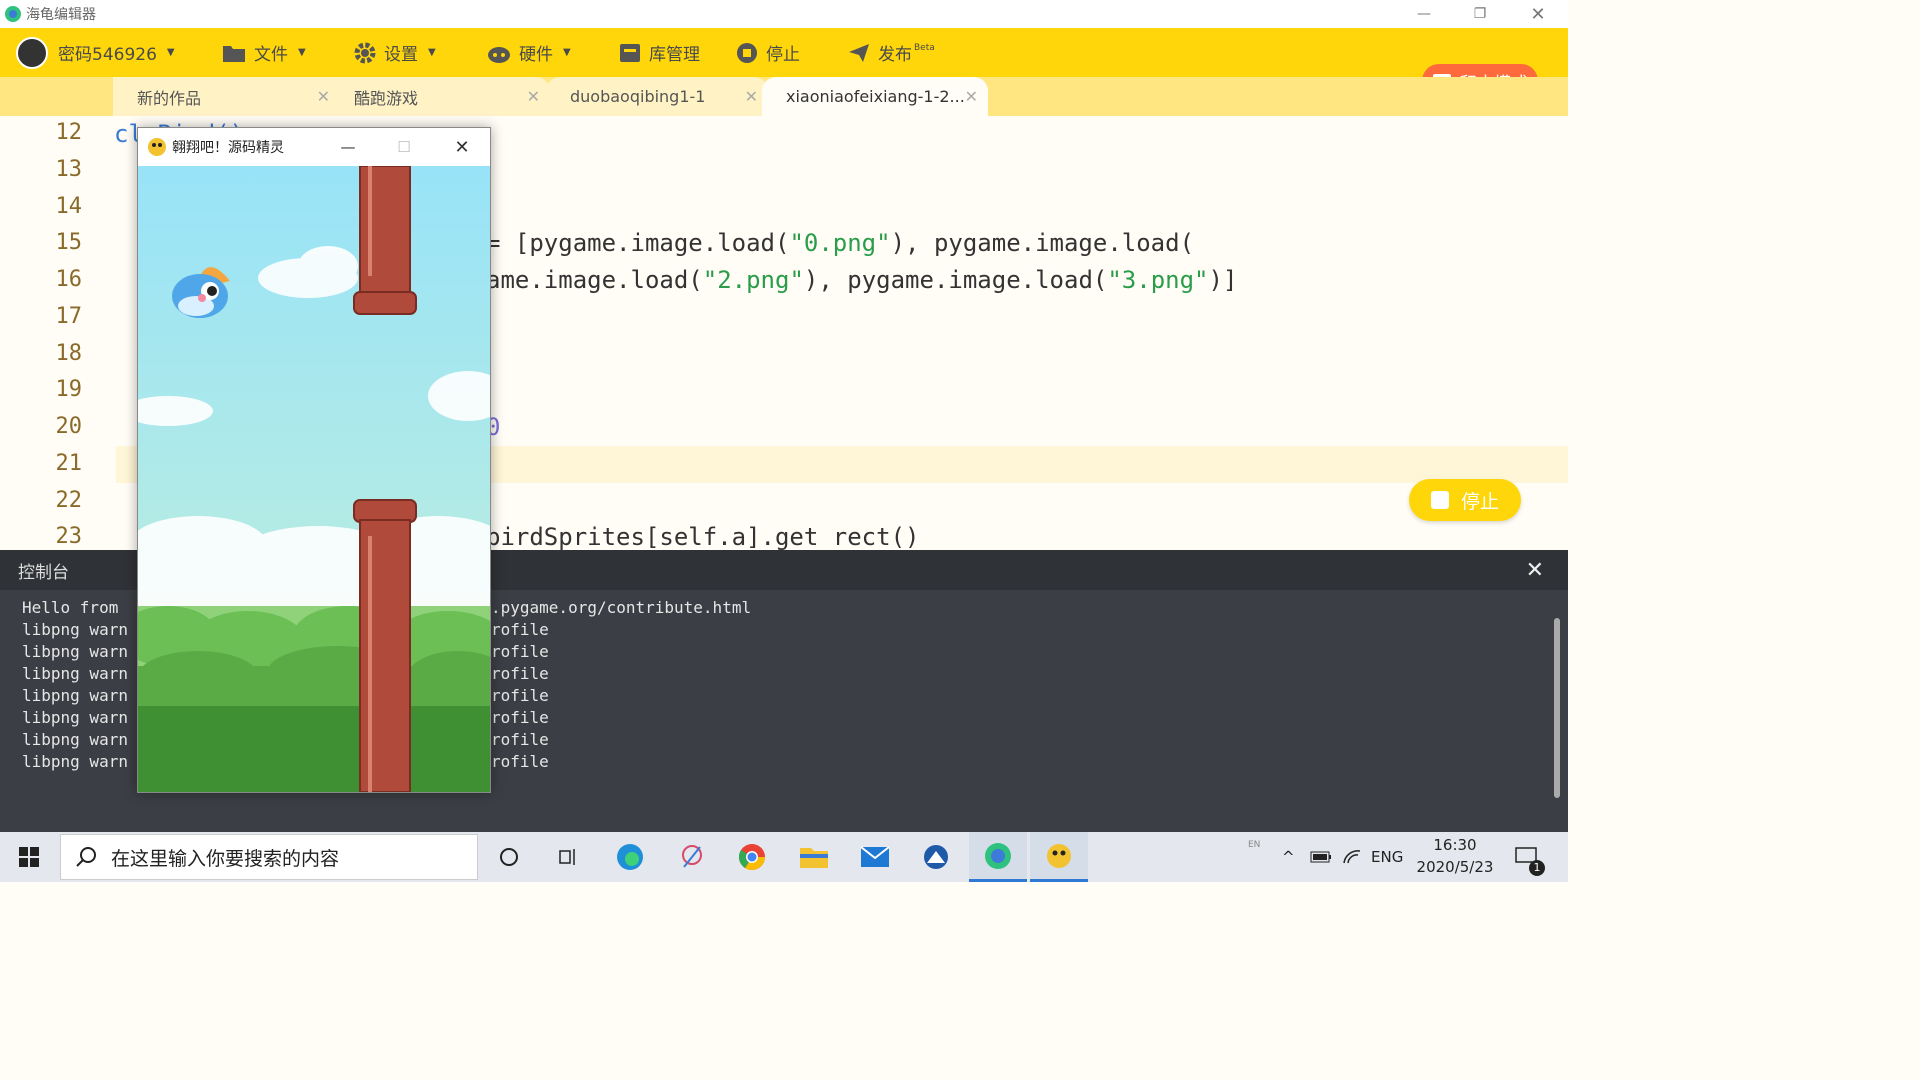 This screenshot has width=1920, height=1080. Describe the element at coordinates (1254, 845) in the screenshot. I see `ime-indicator: EN` at that location.